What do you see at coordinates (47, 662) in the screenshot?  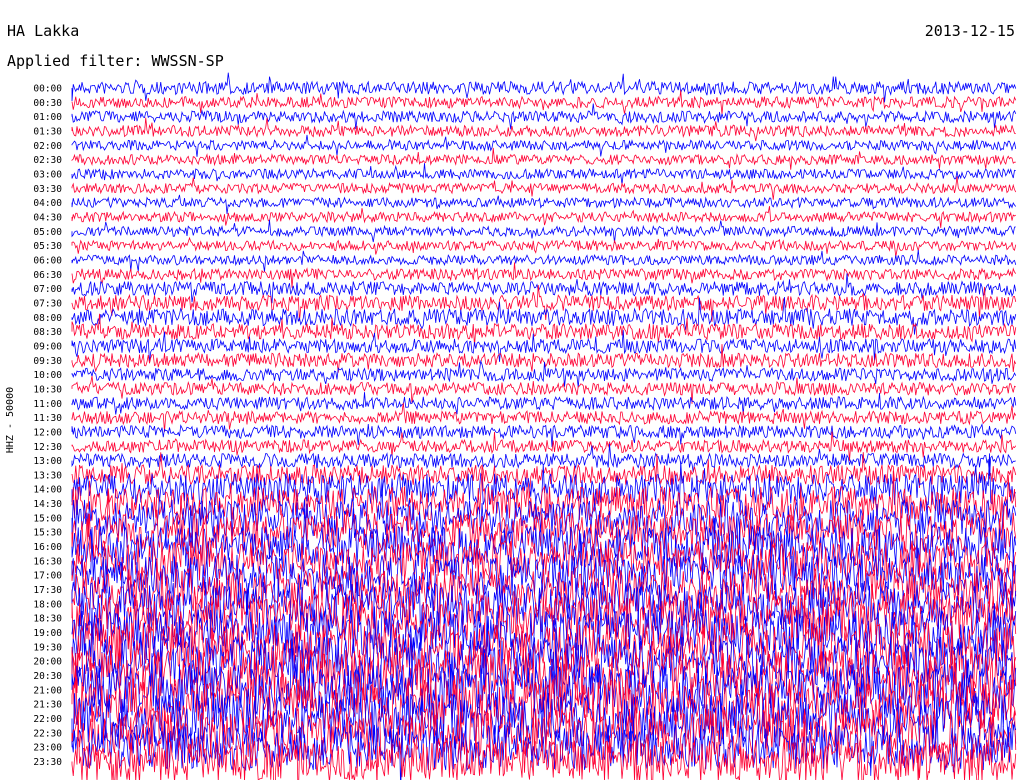 I see `row-time-label: 20:00` at bounding box center [47, 662].